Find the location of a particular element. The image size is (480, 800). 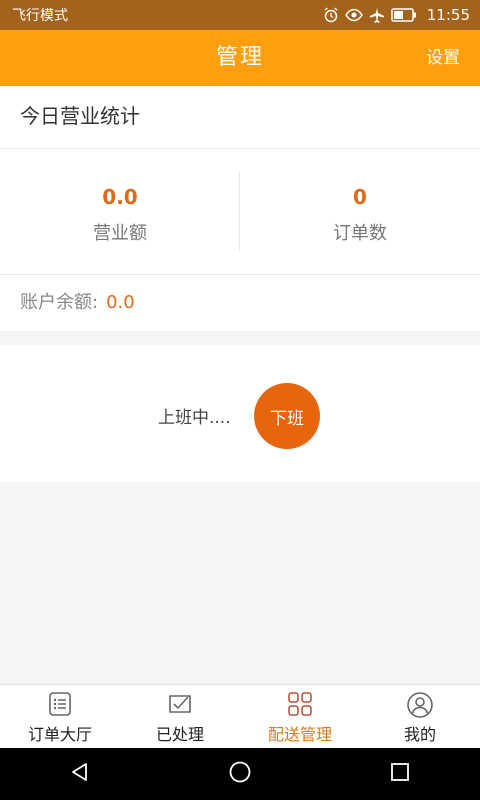

tab-order-hall-label: 订单大厅 is located at coordinates (59, 734).